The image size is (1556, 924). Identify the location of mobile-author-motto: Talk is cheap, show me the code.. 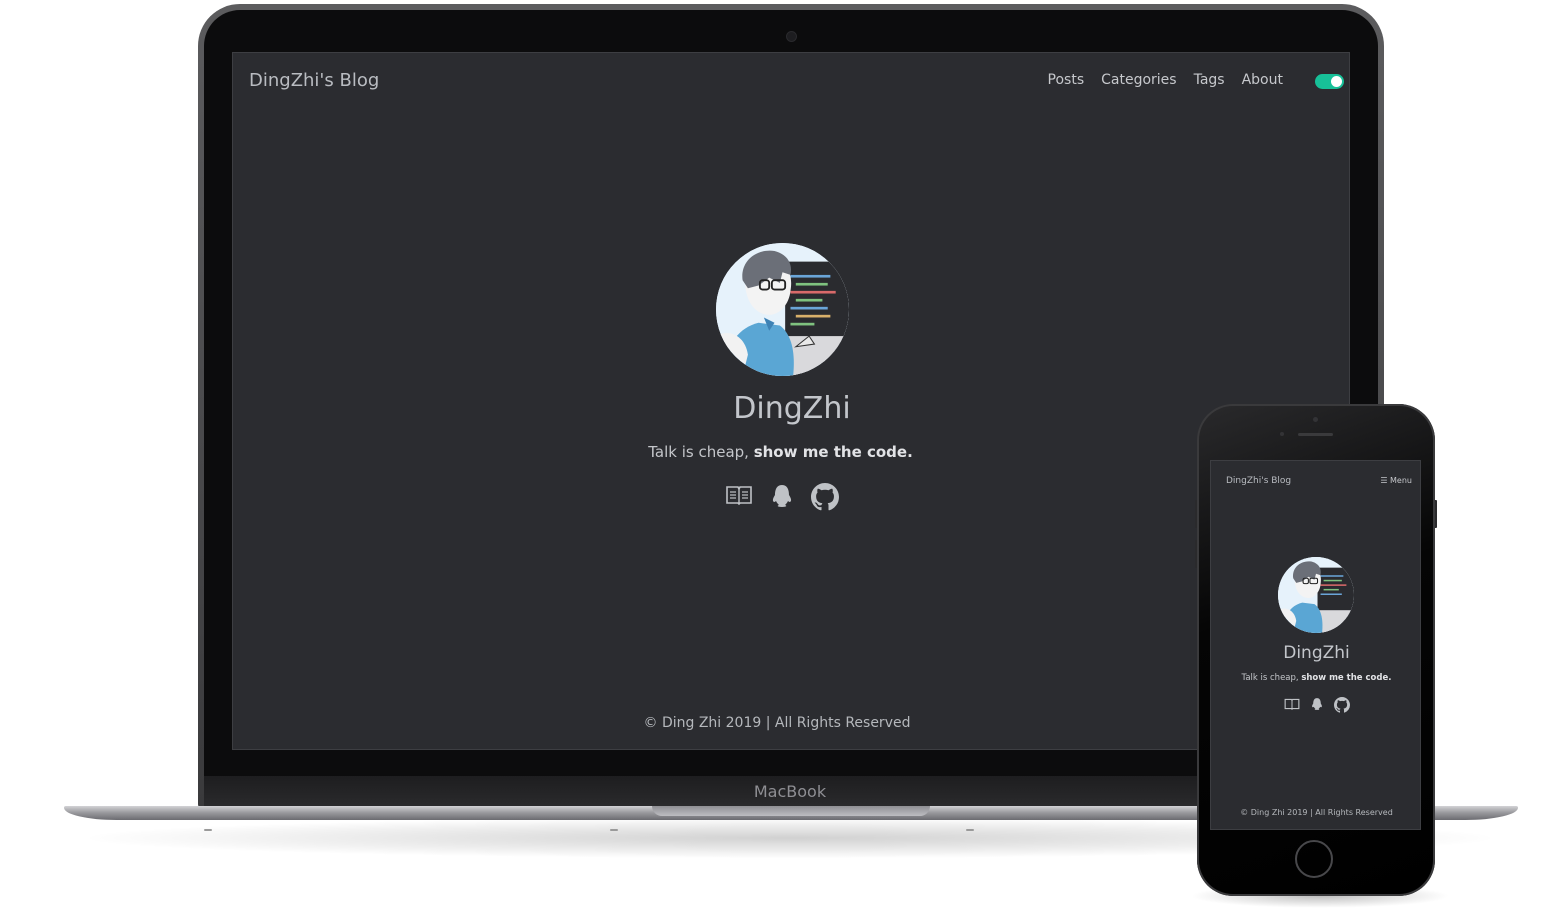
(1315, 678).